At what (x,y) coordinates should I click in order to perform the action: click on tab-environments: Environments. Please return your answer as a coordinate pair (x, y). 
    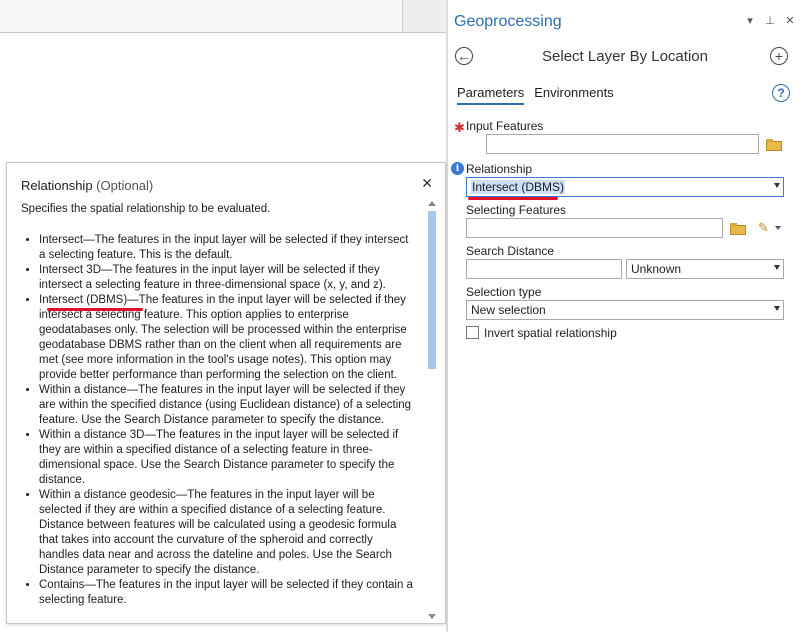
    Looking at the image, I should click on (573, 95).